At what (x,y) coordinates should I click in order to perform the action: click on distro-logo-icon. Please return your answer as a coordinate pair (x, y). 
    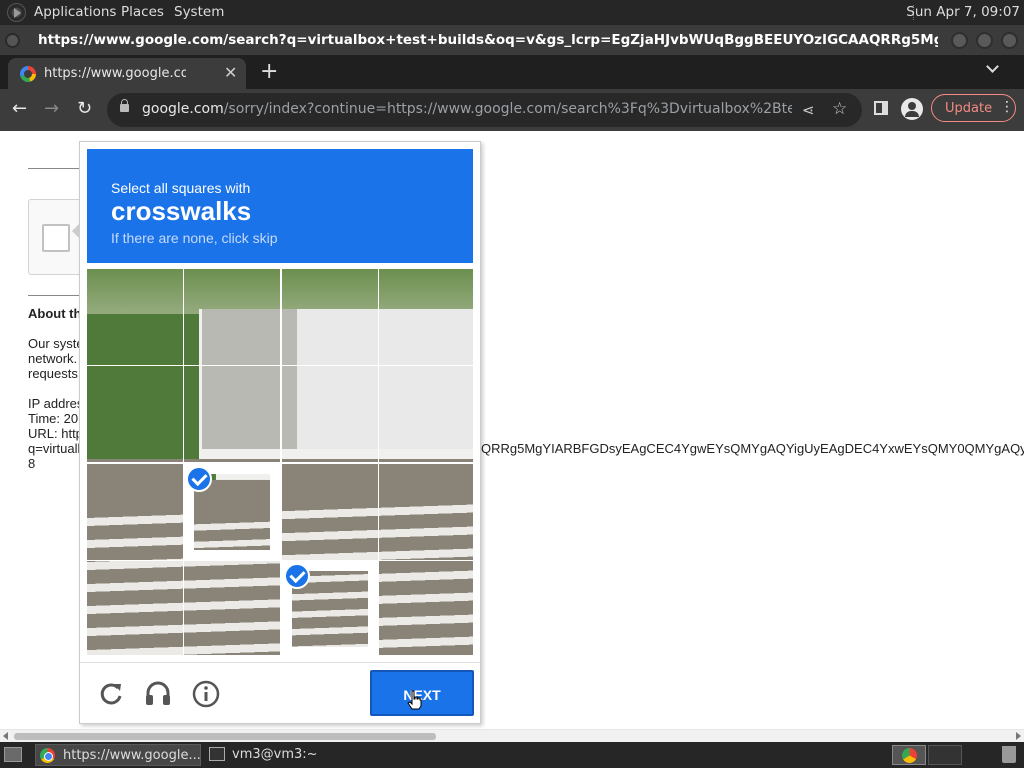
    Looking at the image, I should click on (16, 12).